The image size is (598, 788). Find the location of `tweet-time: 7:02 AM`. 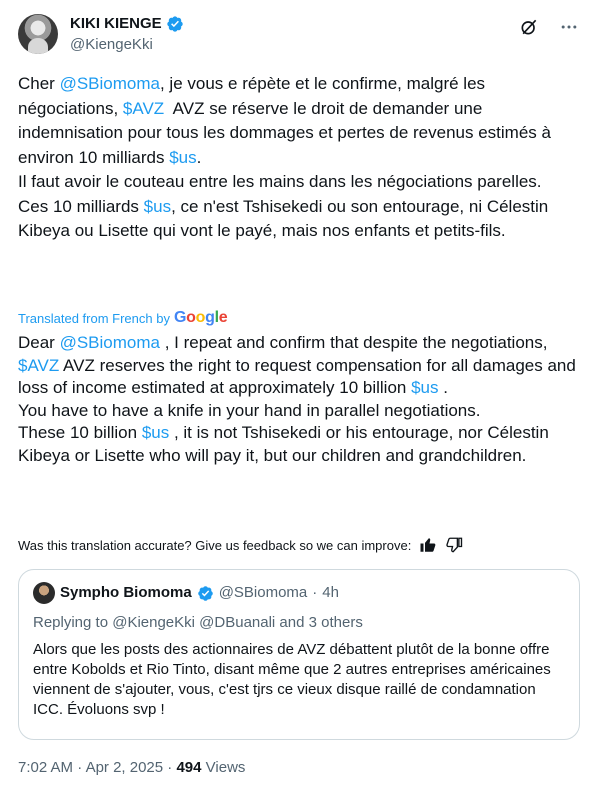

tweet-time: 7:02 AM is located at coordinates (45, 767).